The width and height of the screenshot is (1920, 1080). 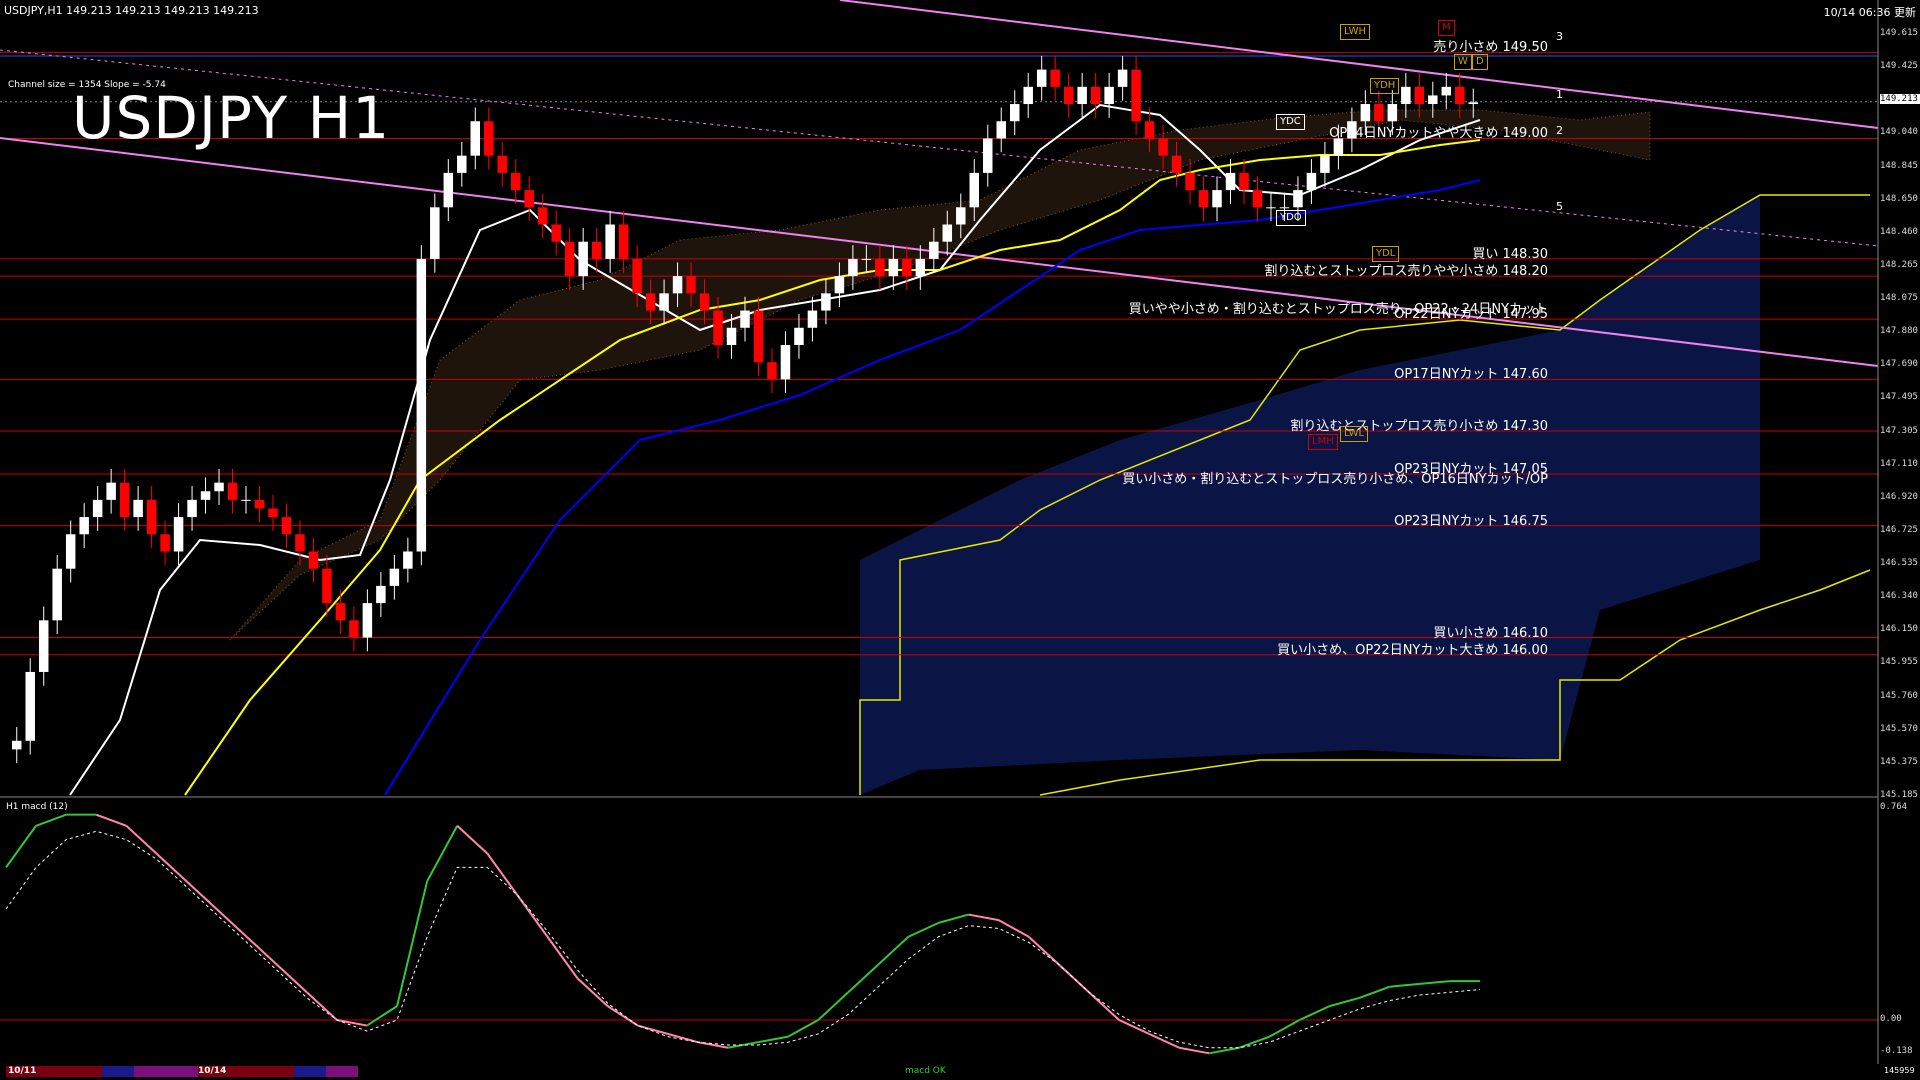 What do you see at coordinates (1490, 633) in the screenshot?
I see `annotation: 買い小さめ 146.10` at bounding box center [1490, 633].